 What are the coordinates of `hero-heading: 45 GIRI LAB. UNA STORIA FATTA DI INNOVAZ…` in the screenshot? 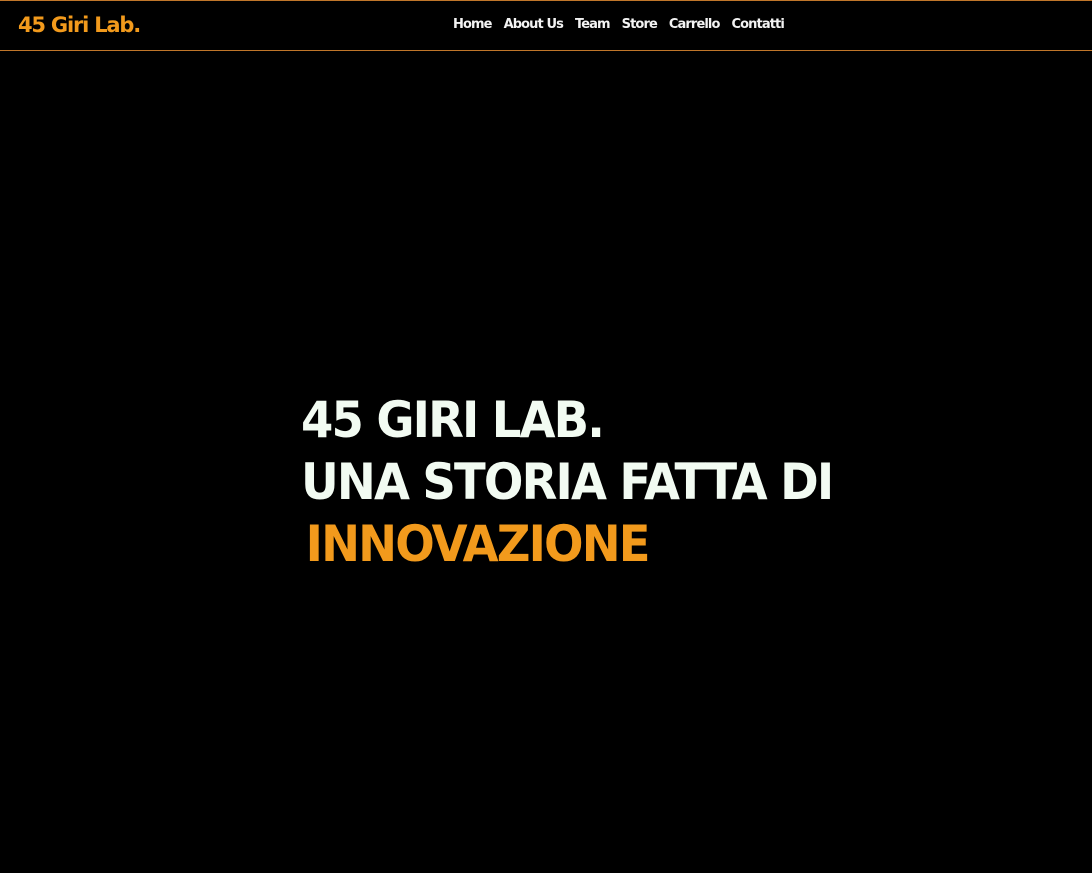 It's located at (567, 482).